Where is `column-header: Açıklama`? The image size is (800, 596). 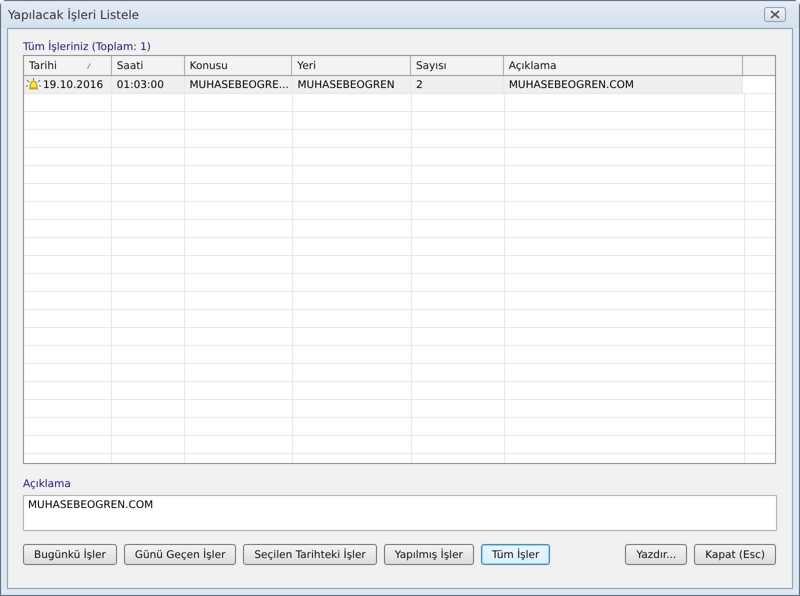
column-header: Açıklama is located at coordinates (624, 65).